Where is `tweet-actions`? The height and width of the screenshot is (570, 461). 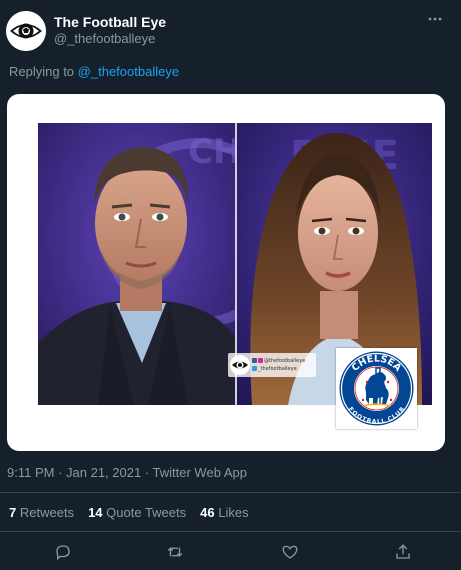
tweet-actions is located at coordinates (230, 553).